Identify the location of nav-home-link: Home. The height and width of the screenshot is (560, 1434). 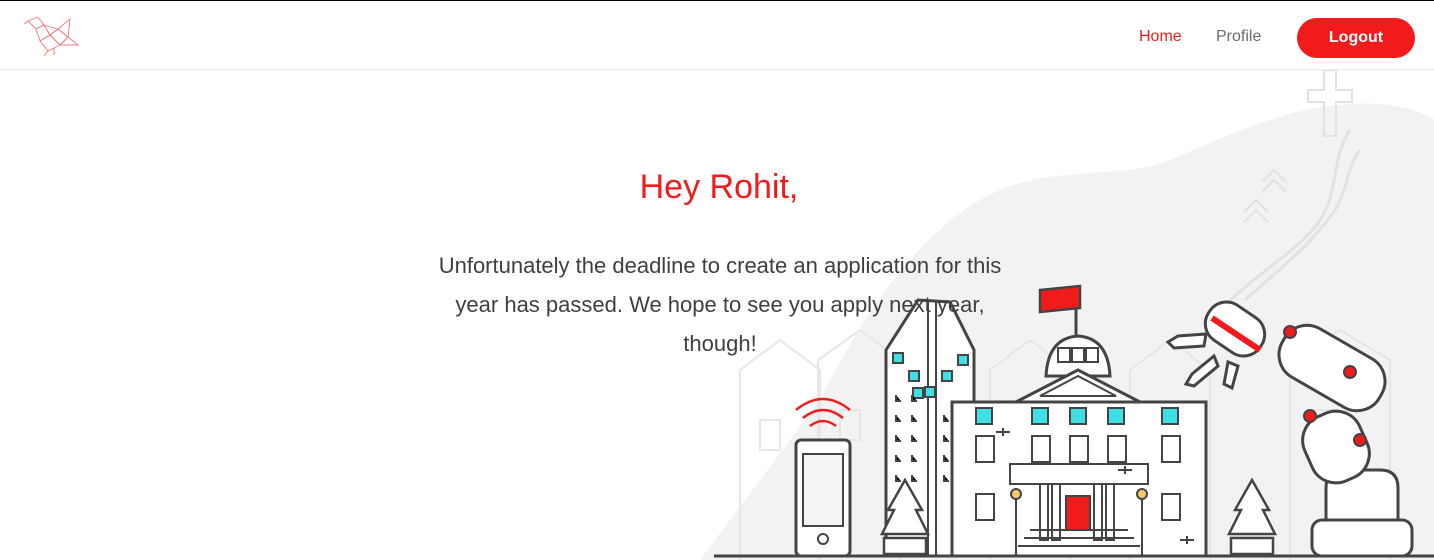
(1160, 37).